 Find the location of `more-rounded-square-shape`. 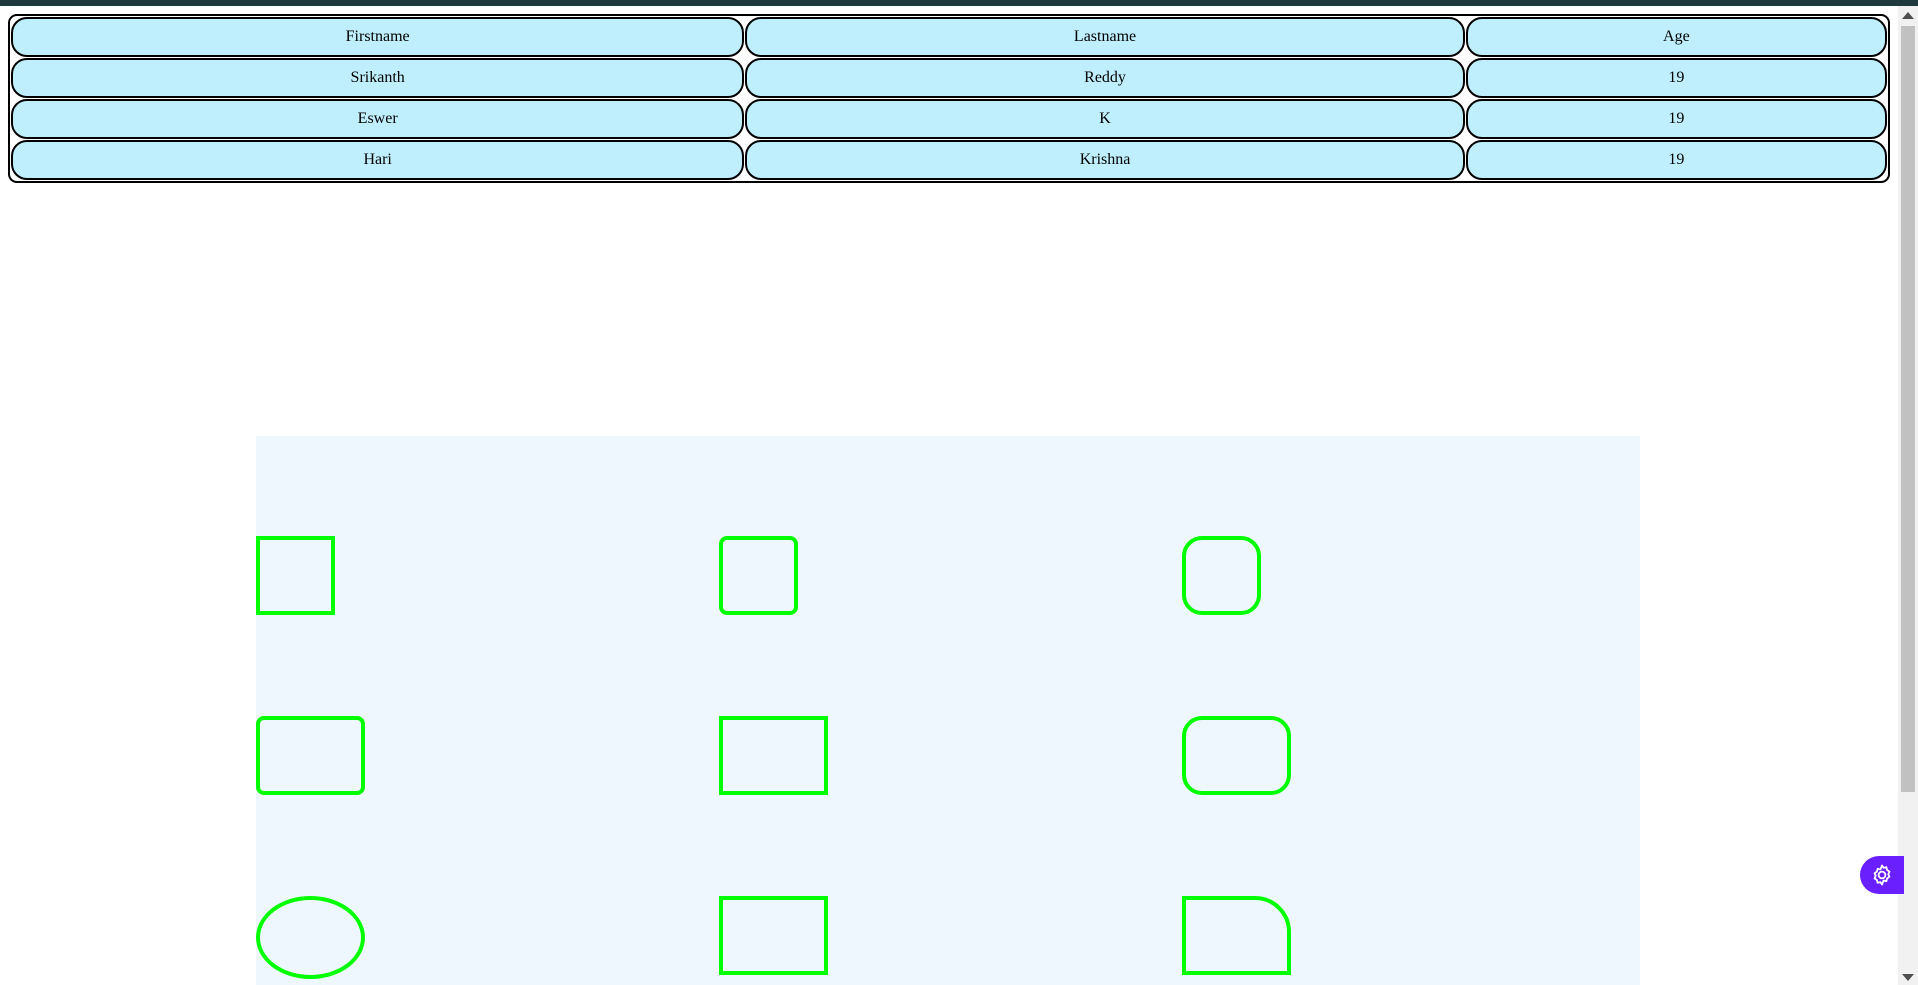

more-rounded-square-shape is located at coordinates (1221, 575).